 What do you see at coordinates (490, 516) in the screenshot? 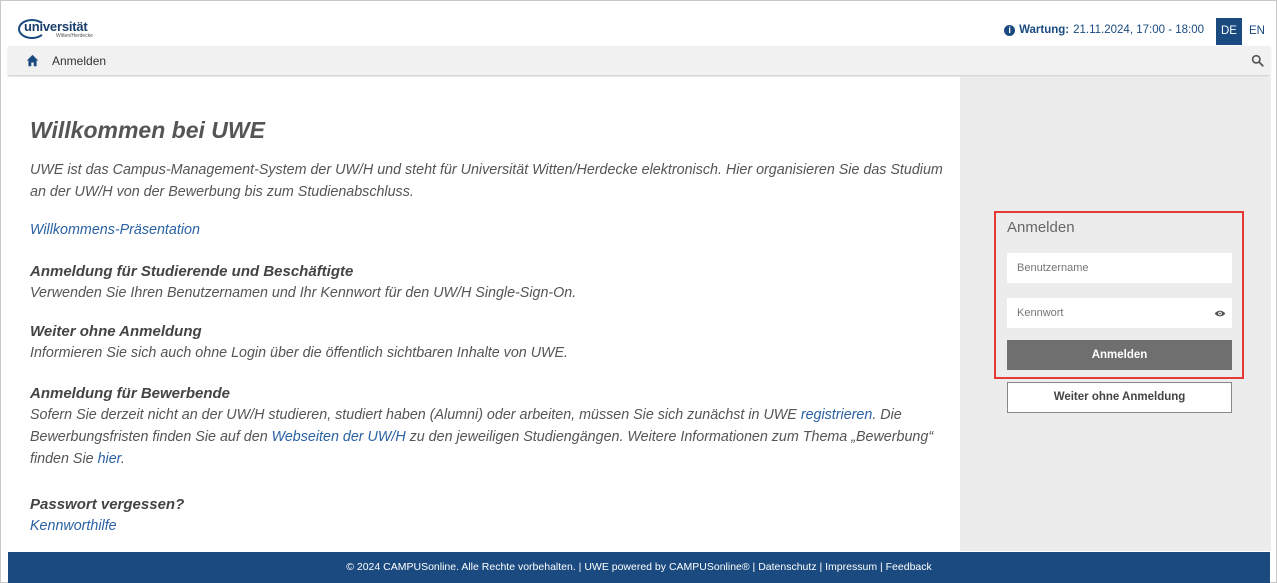
I see `section-forgot-password: Passwort vergessen? Kennworthilfe` at bounding box center [490, 516].